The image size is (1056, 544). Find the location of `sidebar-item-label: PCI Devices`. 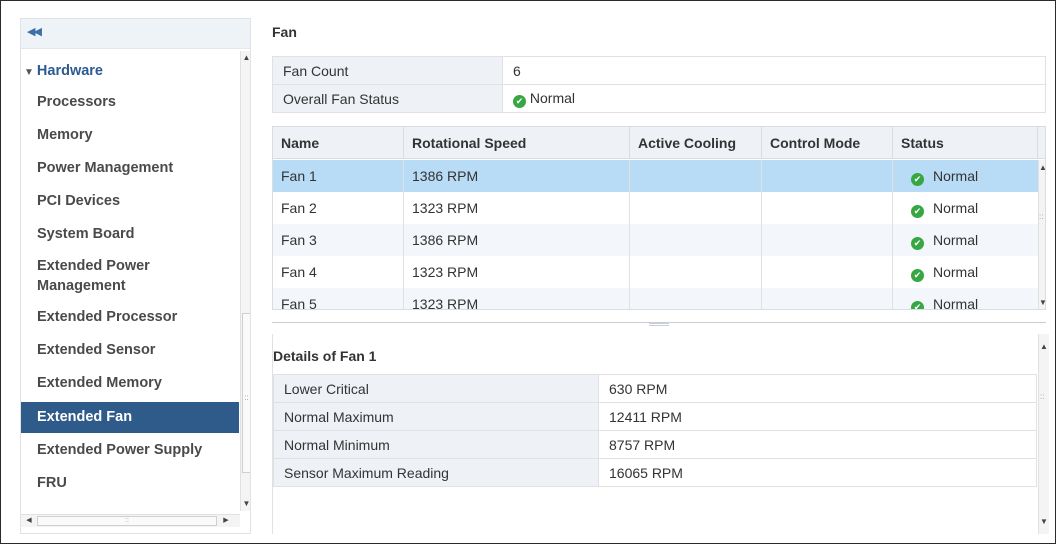

sidebar-item-label: PCI Devices is located at coordinates (79, 201).